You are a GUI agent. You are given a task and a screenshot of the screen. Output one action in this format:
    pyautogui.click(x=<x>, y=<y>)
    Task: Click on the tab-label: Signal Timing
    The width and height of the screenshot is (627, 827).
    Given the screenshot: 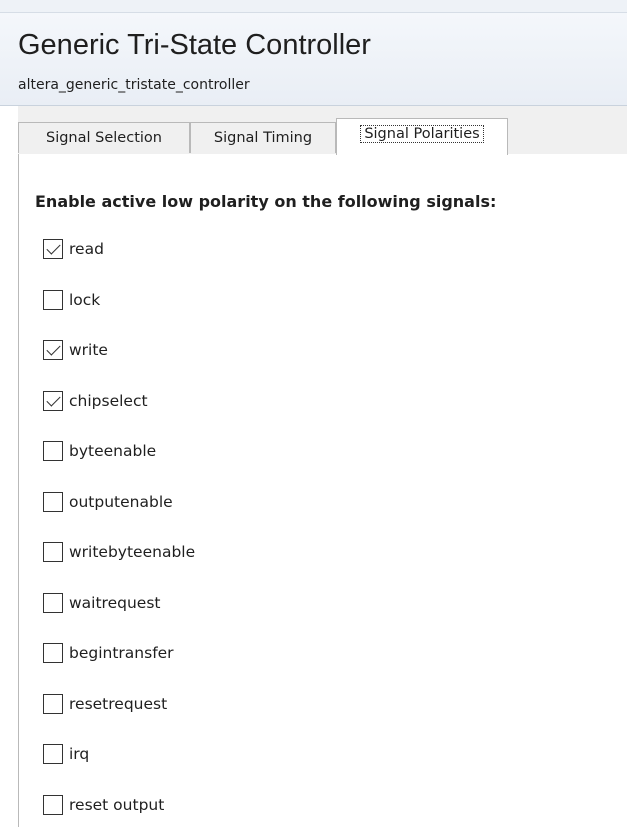 What is the action you would take?
    pyautogui.click(x=263, y=138)
    